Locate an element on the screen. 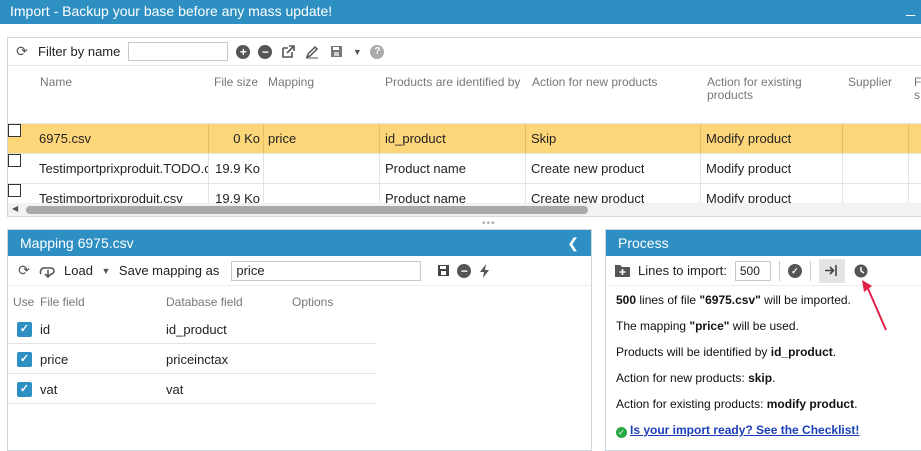 This screenshot has width=921, height=451. ok-check-icon: ✓ is located at coordinates (621, 432).